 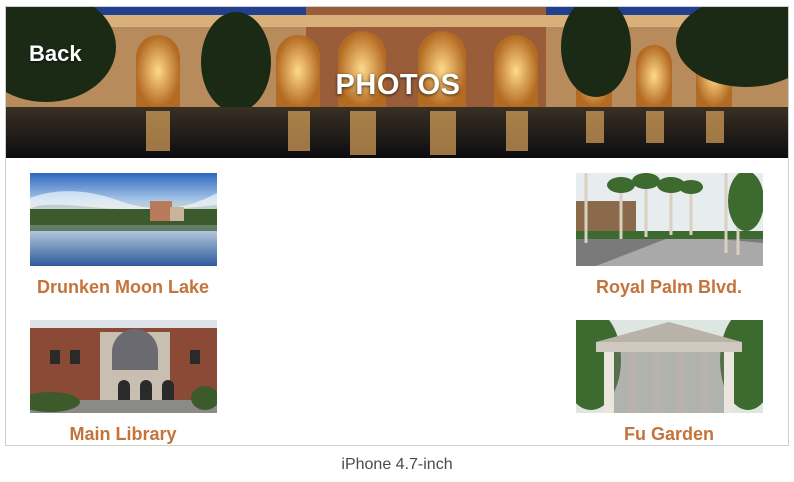 I want to click on photo-caption: Fu Garden, so click(x=669, y=434).